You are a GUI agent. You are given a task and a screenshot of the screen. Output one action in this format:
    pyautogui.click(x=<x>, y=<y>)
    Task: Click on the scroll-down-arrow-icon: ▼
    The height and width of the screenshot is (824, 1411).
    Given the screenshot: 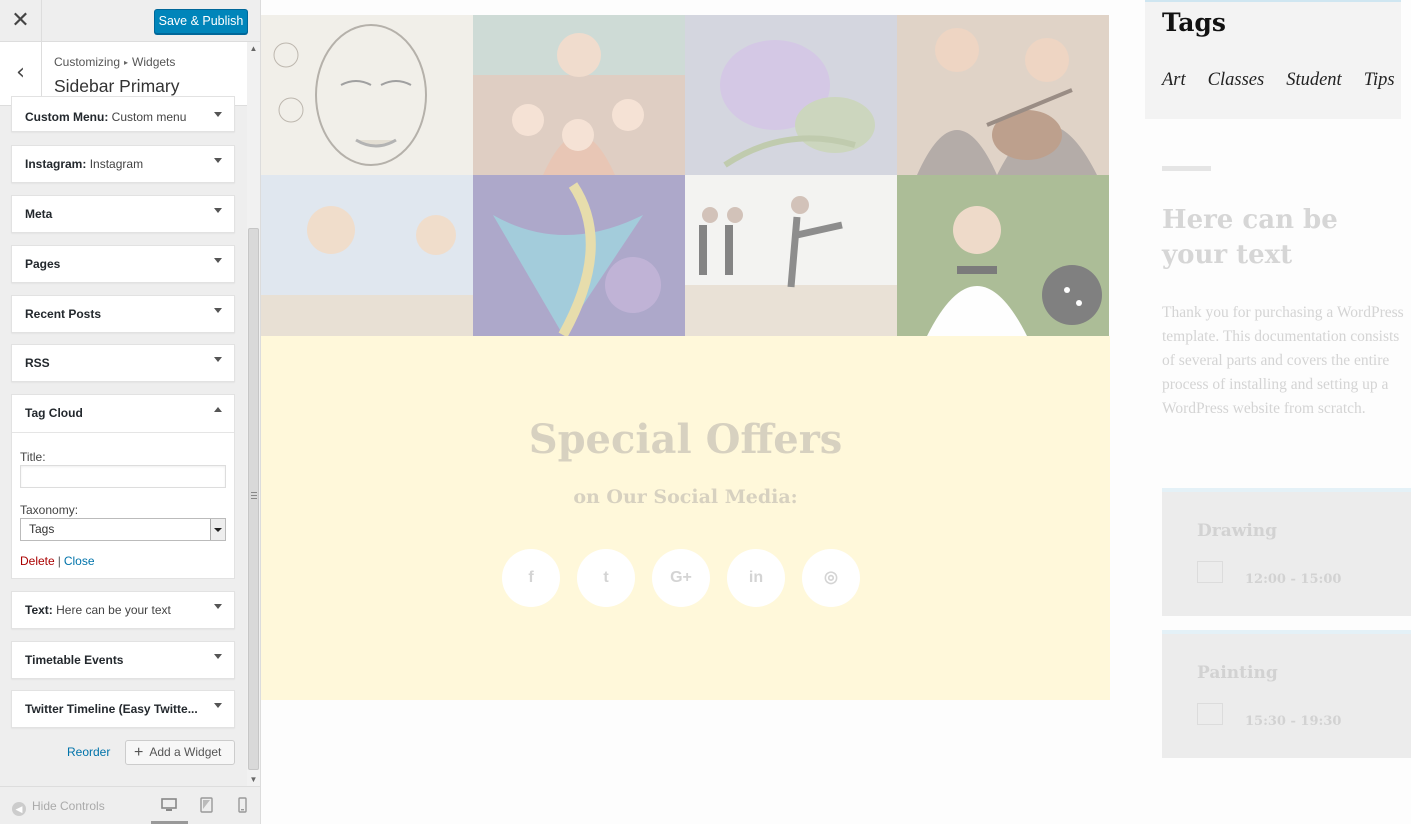 What is the action you would take?
    pyautogui.click(x=253, y=779)
    